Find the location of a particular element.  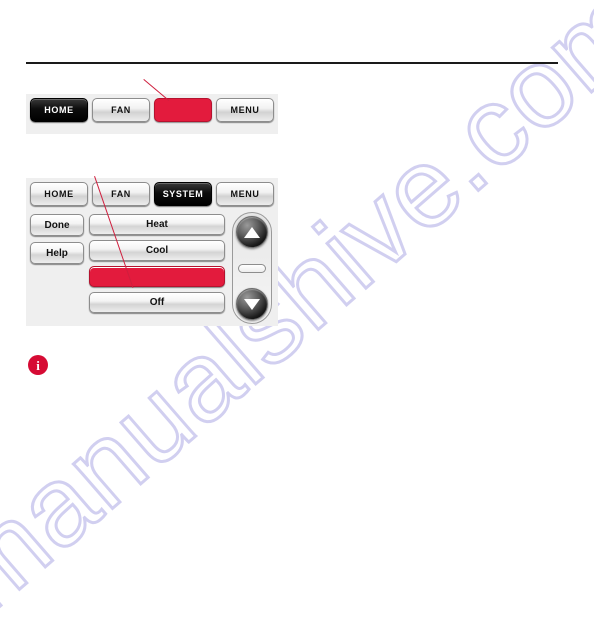

info-note: i is located at coordinates (42, 365).